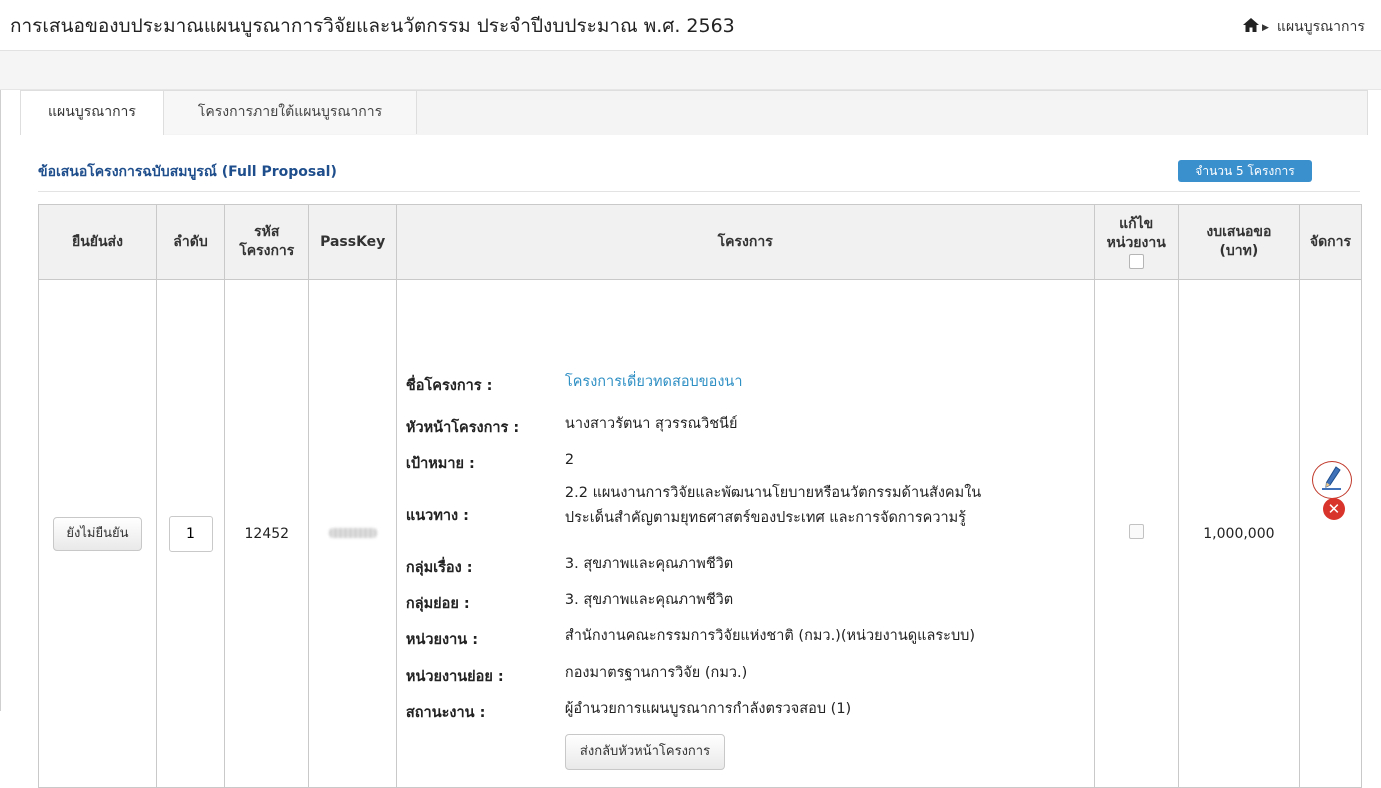 This screenshot has height=788, width=1381. What do you see at coordinates (437, 516) in the screenshot?
I see `approach-label: แนวทาง :` at bounding box center [437, 516].